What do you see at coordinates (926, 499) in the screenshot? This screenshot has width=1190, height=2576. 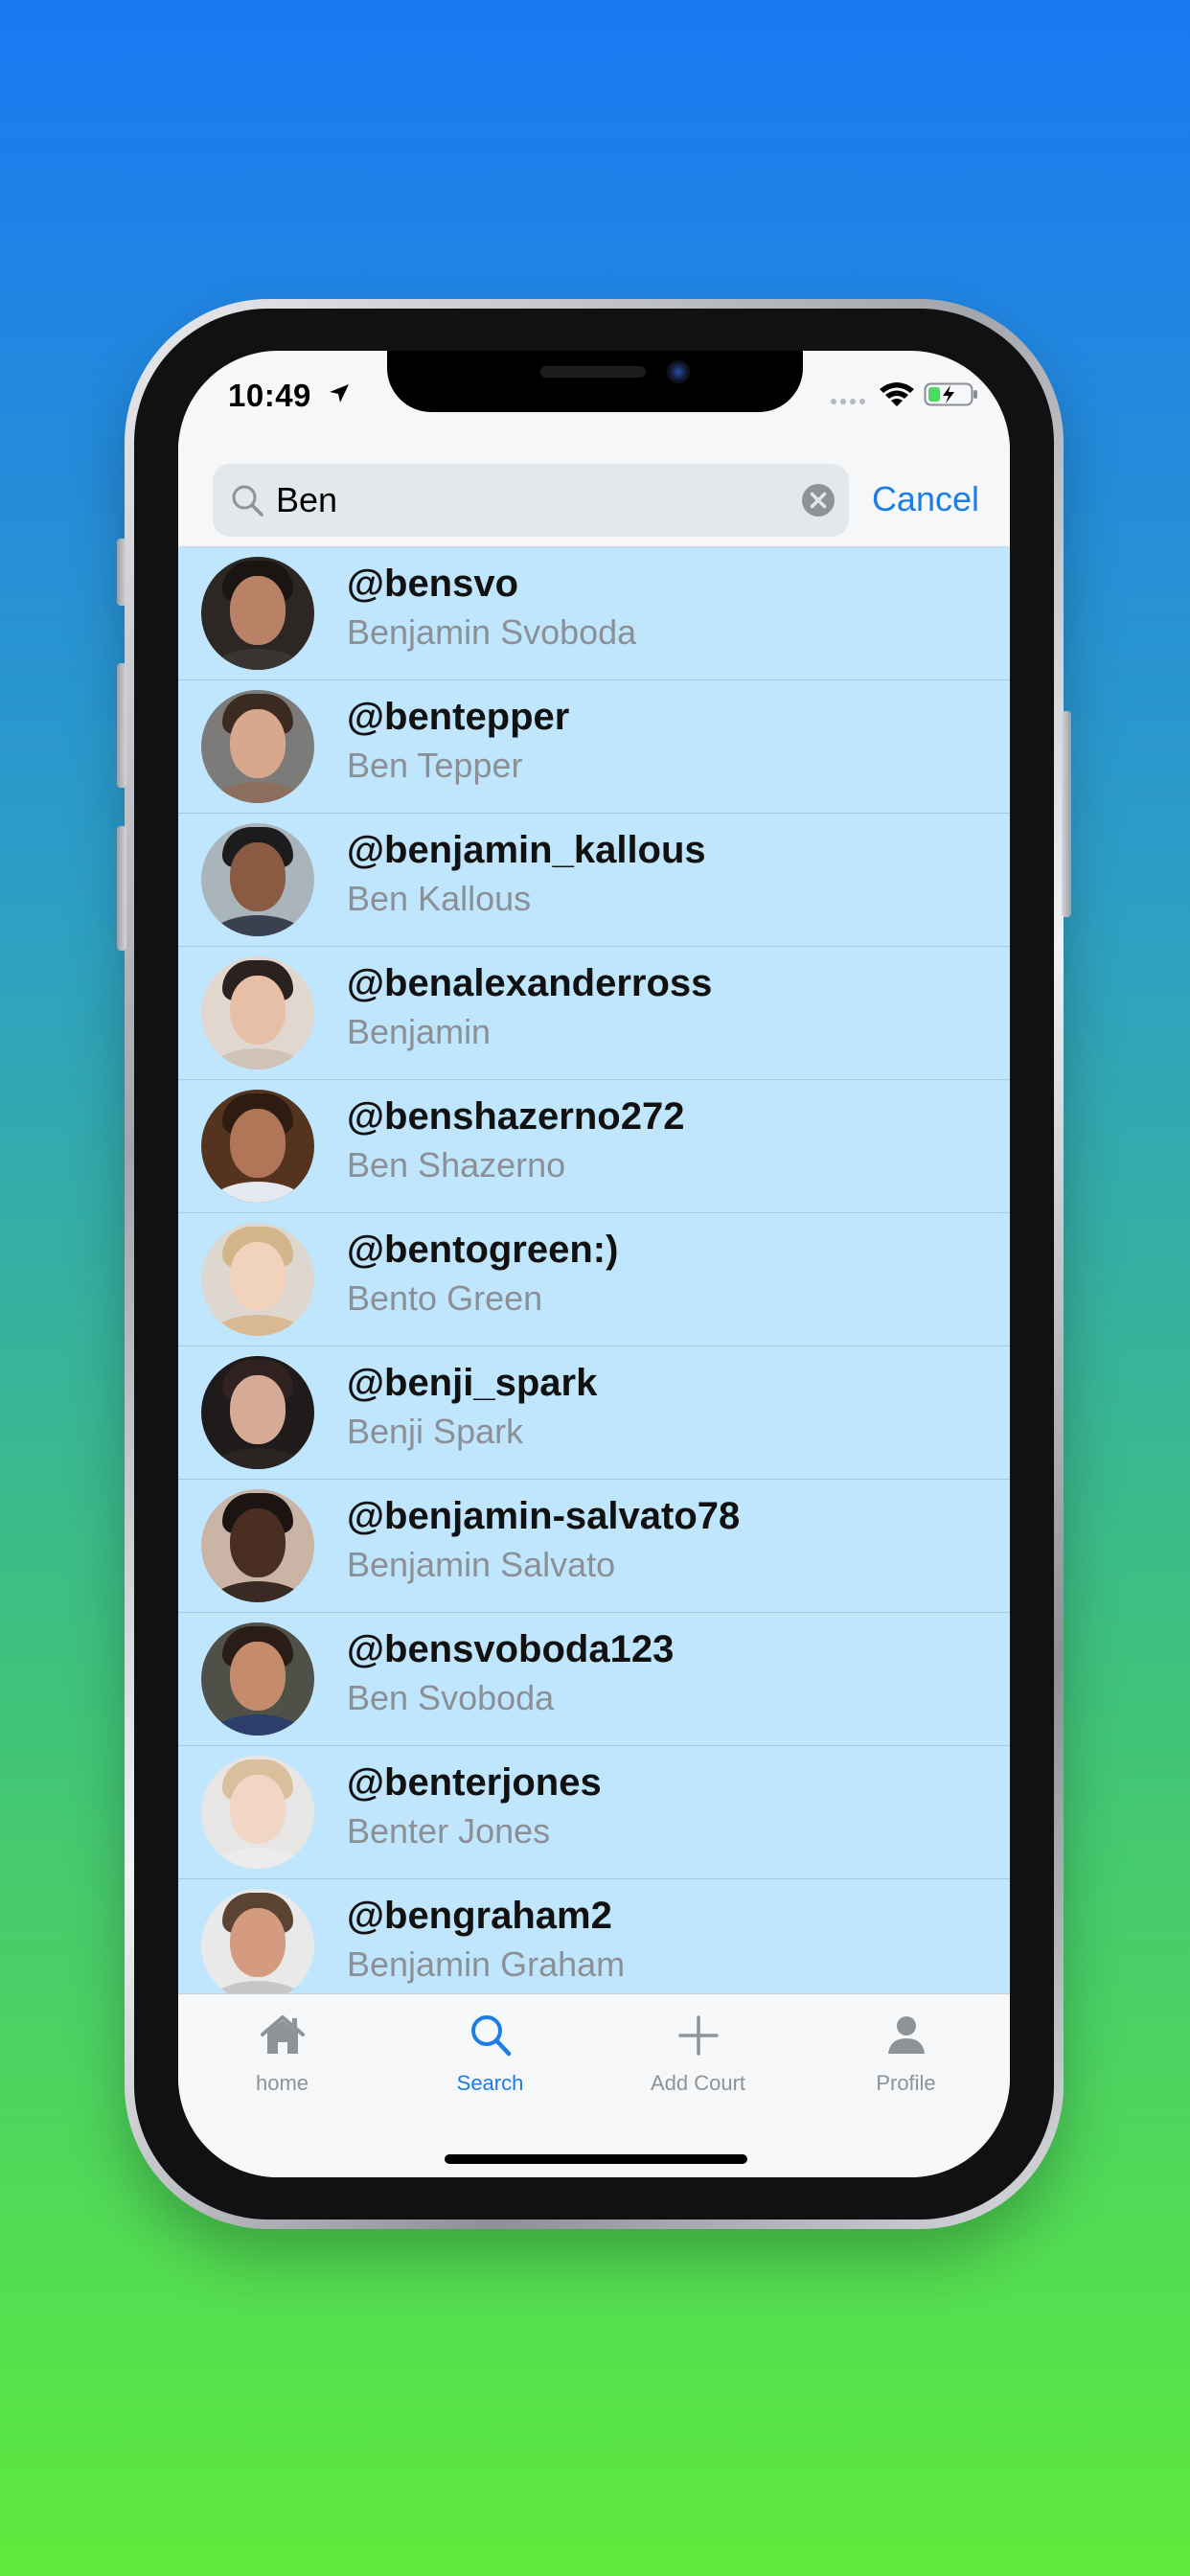 I see `cancel-button: Cancel` at bounding box center [926, 499].